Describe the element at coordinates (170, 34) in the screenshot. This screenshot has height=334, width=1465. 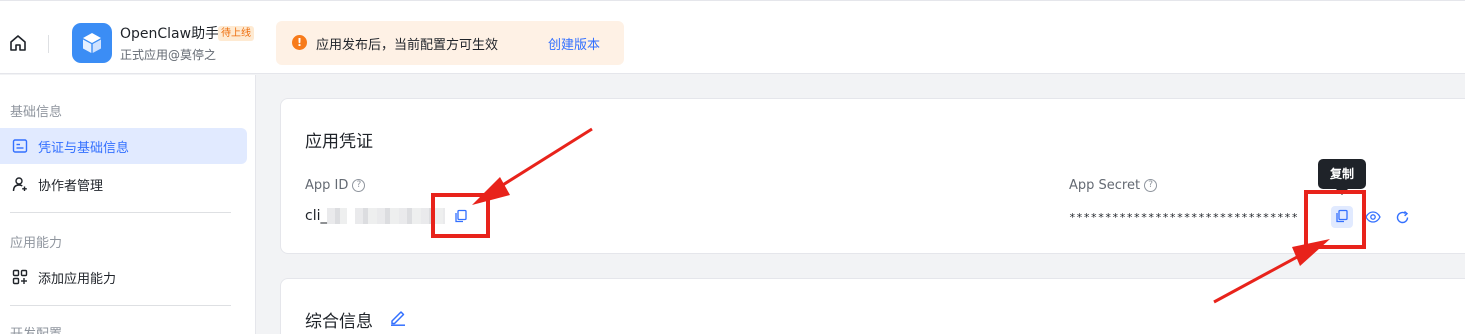
I see `app-name: OpenClaw助手` at that location.